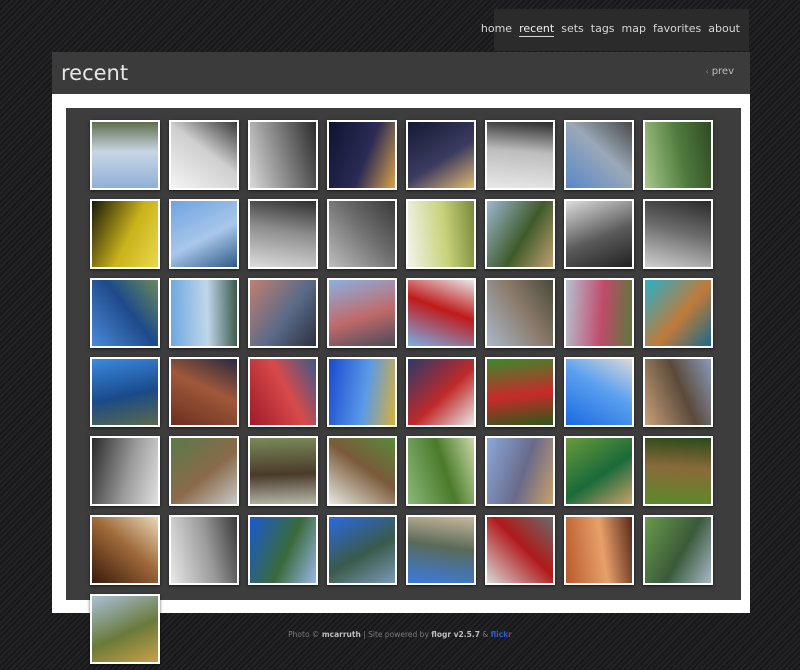 Image resolution: width=800 pixels, height=670 pixels. I want to click on photo-thumbnail-red-branch-drops, so click(520, 550).